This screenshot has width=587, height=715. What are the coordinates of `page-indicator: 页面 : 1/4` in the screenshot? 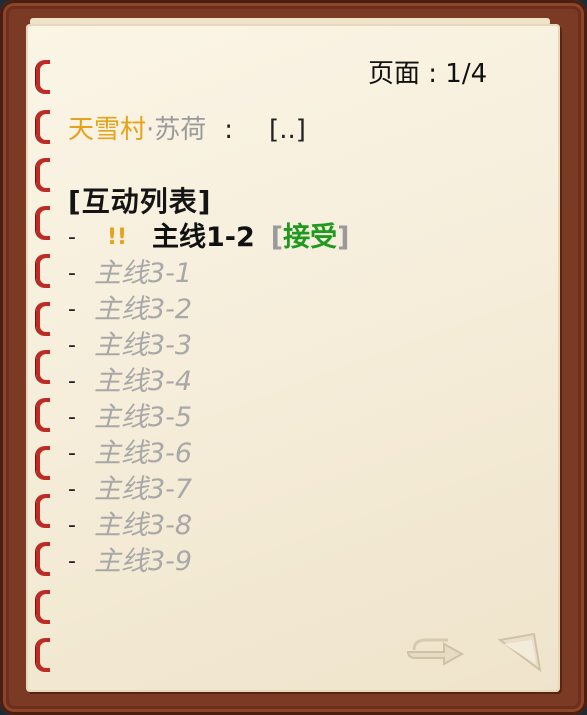 It's located at (428, 74).